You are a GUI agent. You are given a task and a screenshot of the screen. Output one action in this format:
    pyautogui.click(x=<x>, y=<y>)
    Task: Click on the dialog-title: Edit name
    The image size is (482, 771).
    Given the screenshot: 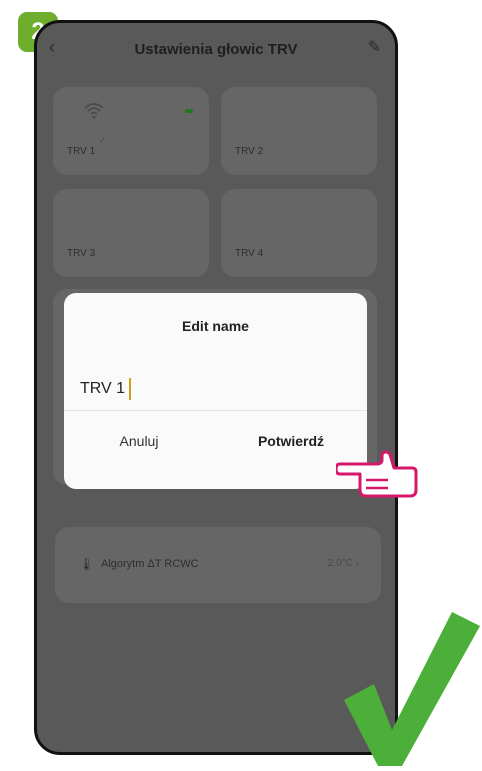 What is the action you would take?
    pyautogui.click(x=215, y=326)
    